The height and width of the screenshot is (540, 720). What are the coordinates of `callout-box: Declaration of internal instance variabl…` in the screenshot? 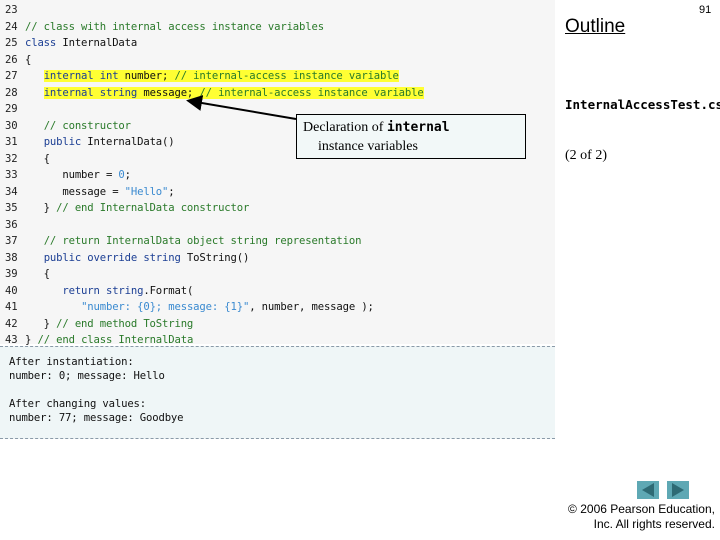 It's located at (411, 136).